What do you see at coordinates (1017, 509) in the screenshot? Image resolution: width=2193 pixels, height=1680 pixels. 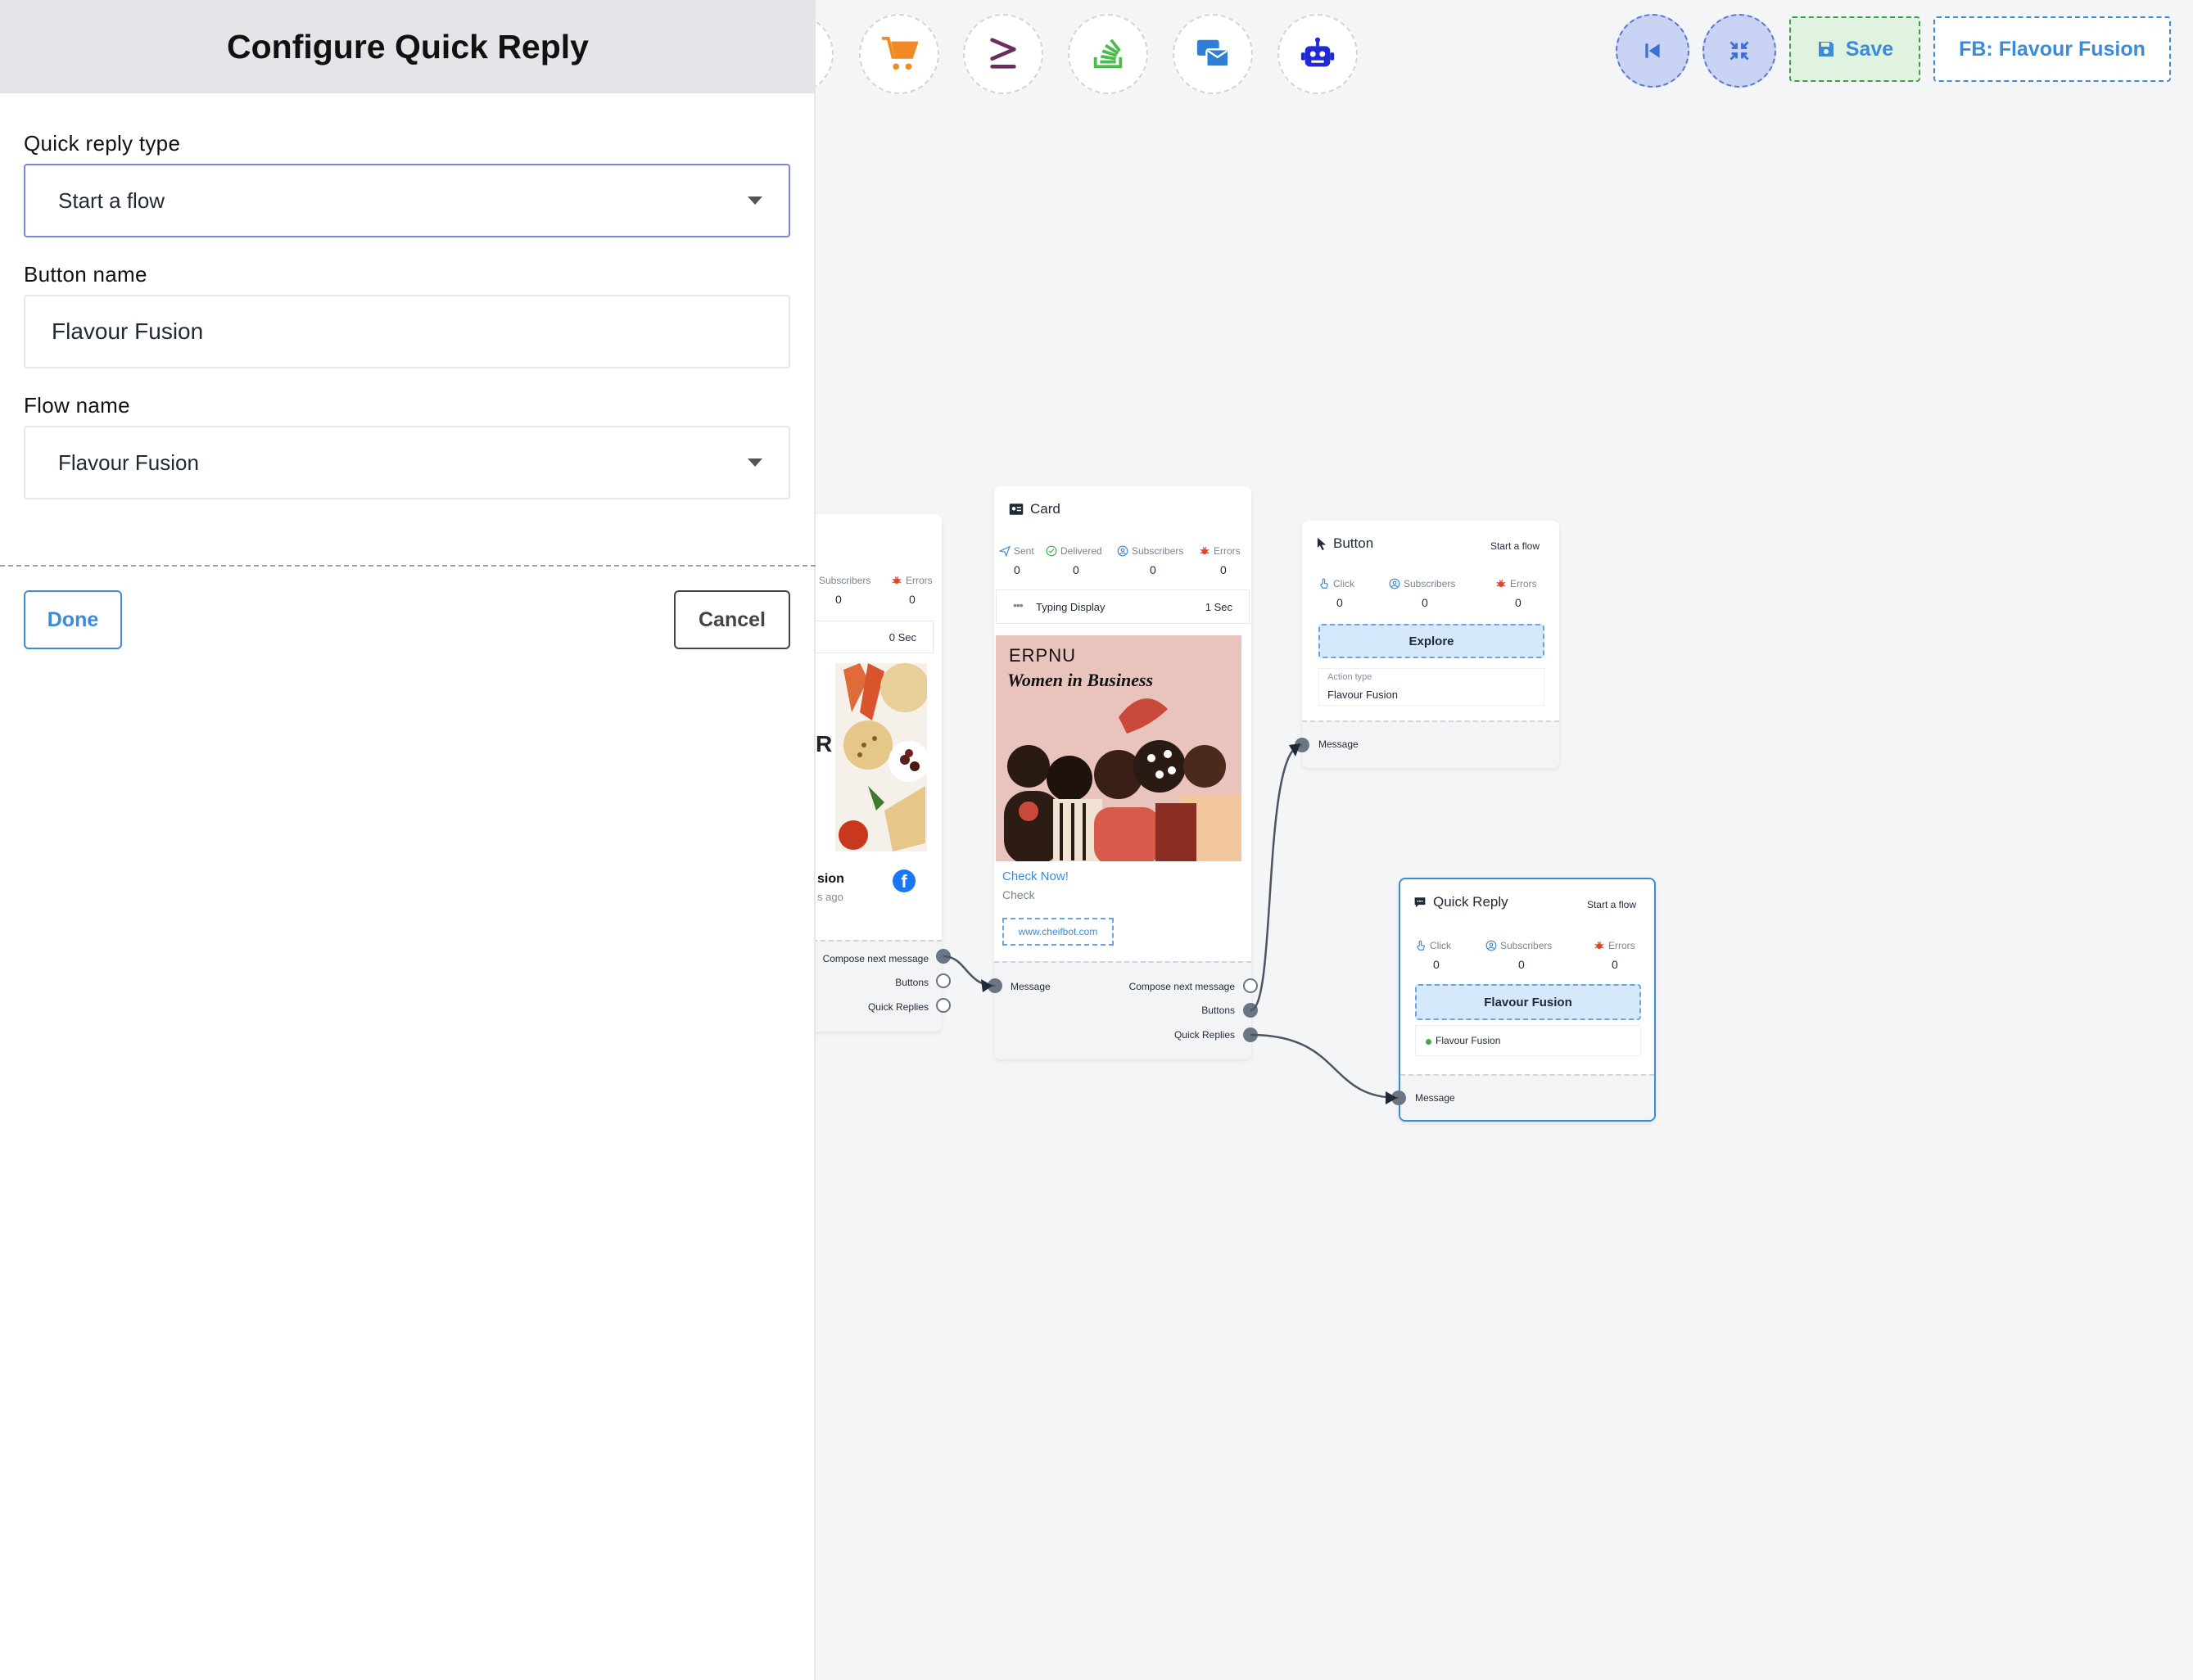 I see `id-card-icon` at bounding box center [1017, 509].